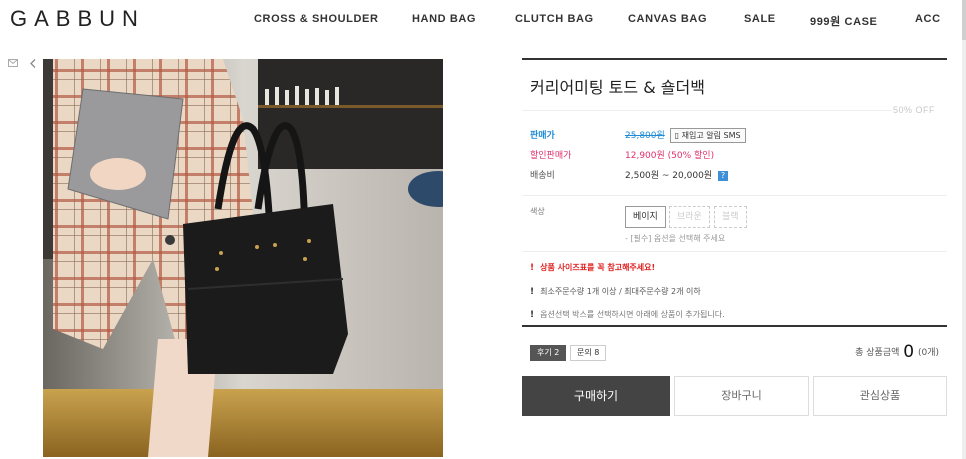 This screenshot has width=966, height=459. What do you see at coordinates (34, 64) in the screenshot?
I see `chevron-left-icon` at bounding box center [34, 64].